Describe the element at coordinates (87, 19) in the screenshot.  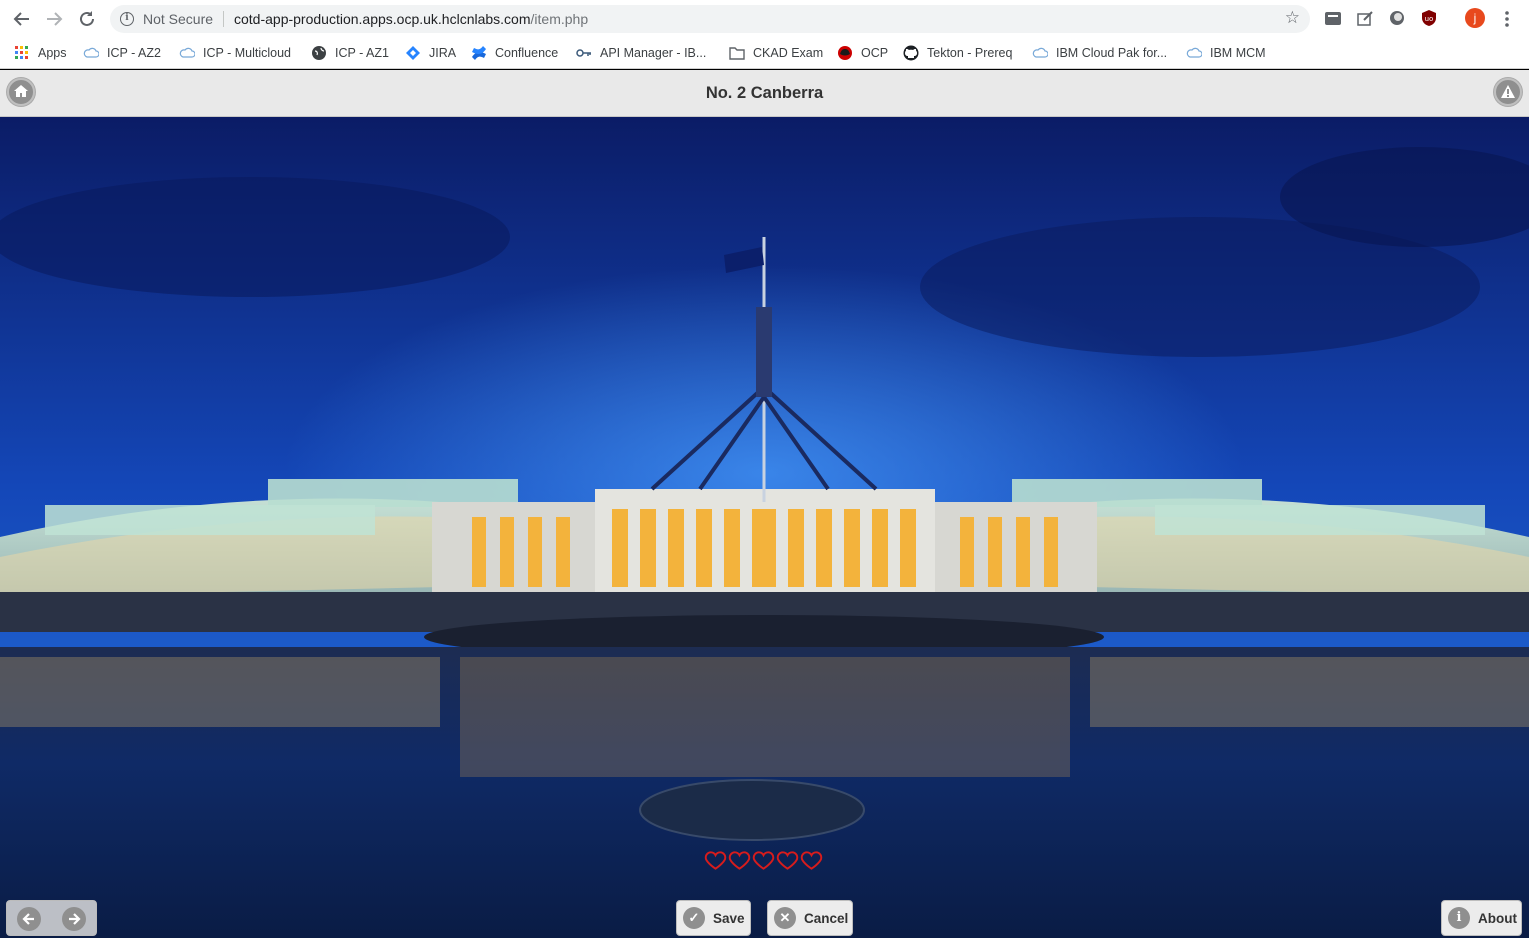
I see `reload-icon` at that location.